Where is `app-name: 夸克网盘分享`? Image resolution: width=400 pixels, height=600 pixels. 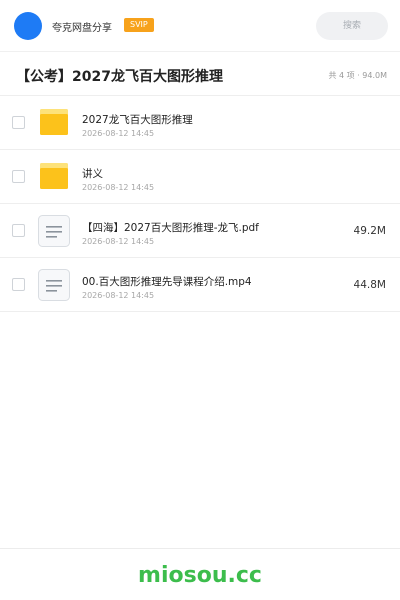 app-name: 夸克网盘分享 is located at coordinates (82, 28).